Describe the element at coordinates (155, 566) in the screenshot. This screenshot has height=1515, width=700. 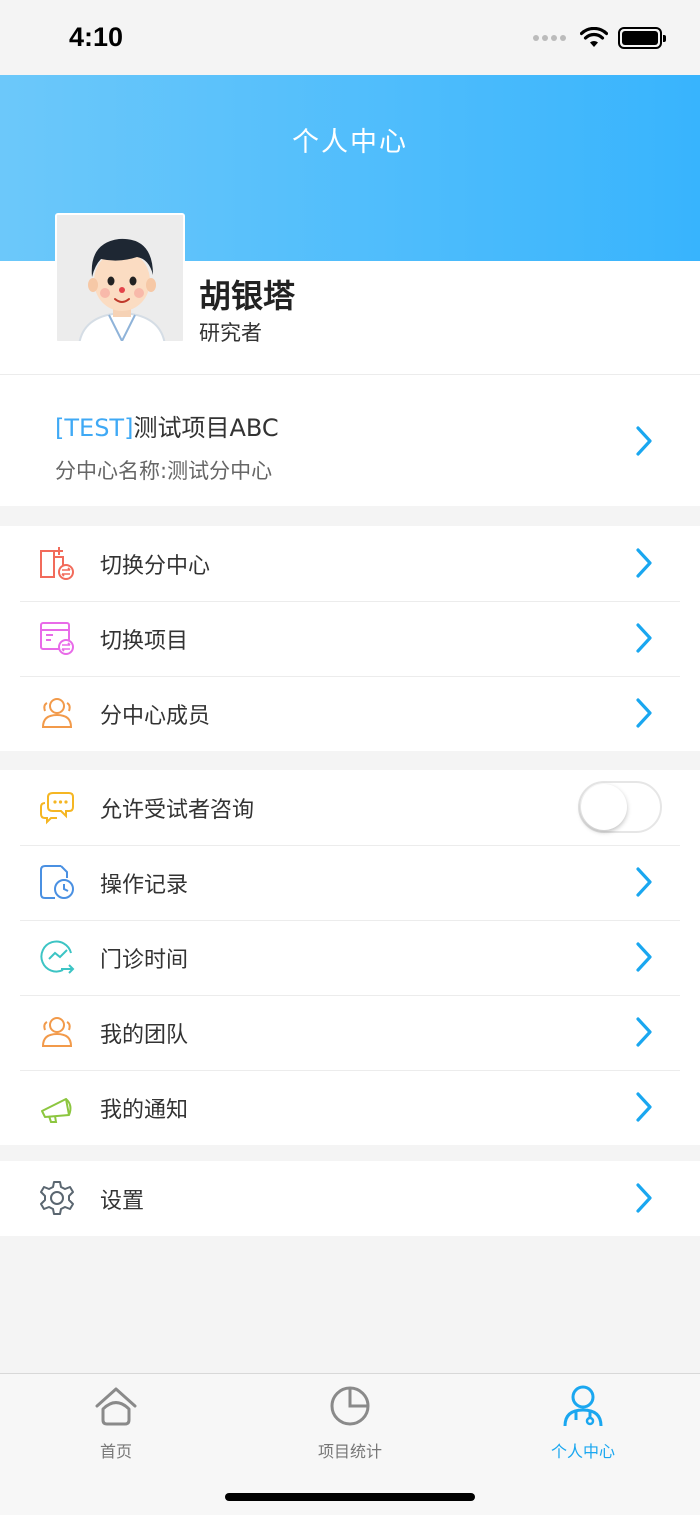
I see `menu-item-label: 切换分中心` at that location.